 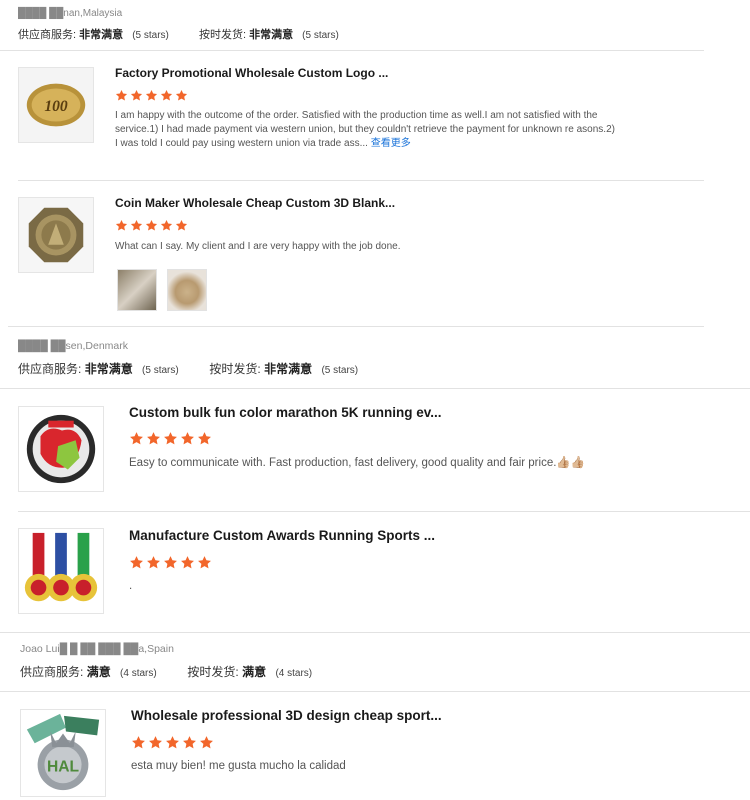 I want to click on svg-text: HAL, so click(x=63, y=767).